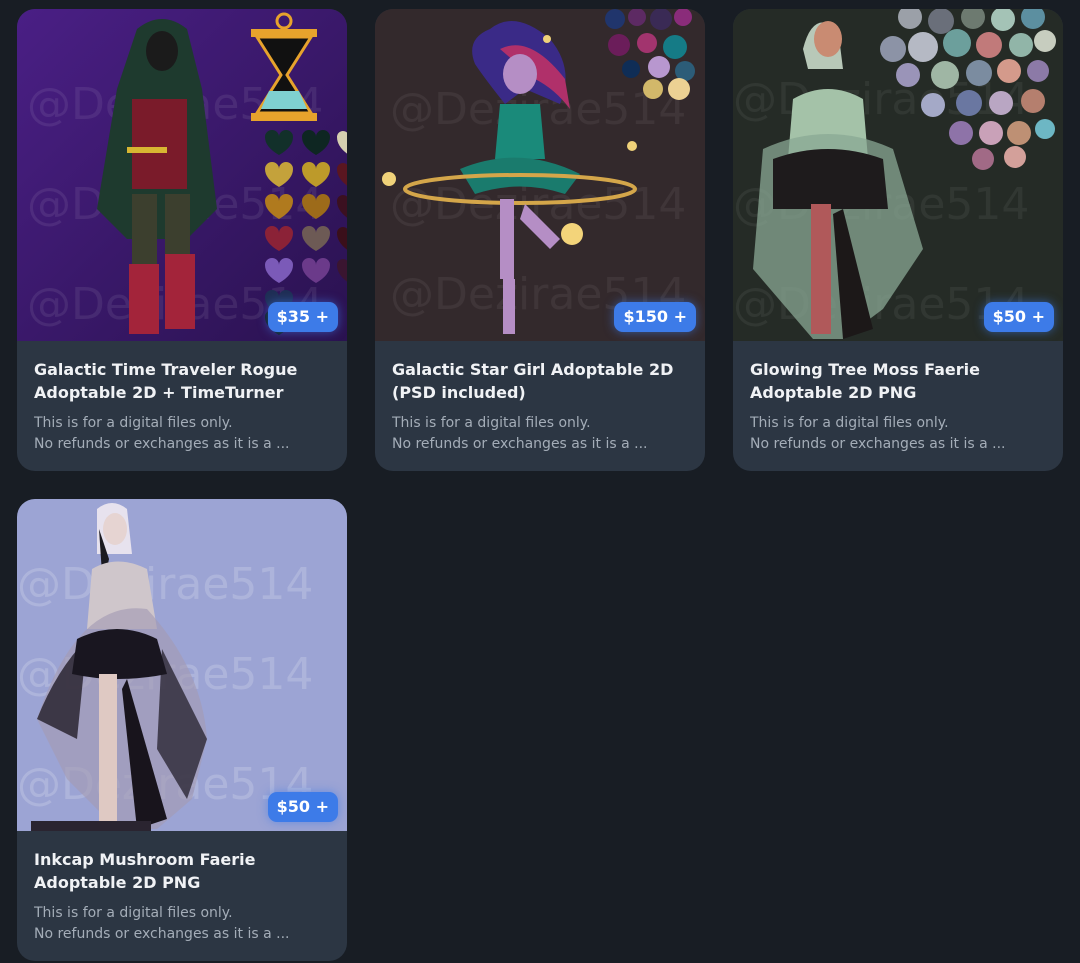  Describe the element at coordinates (182, 871) in the screenshot. I see `product-title: Inkcap Mushroom Faerie Adoptable 2D PNG` at that location.